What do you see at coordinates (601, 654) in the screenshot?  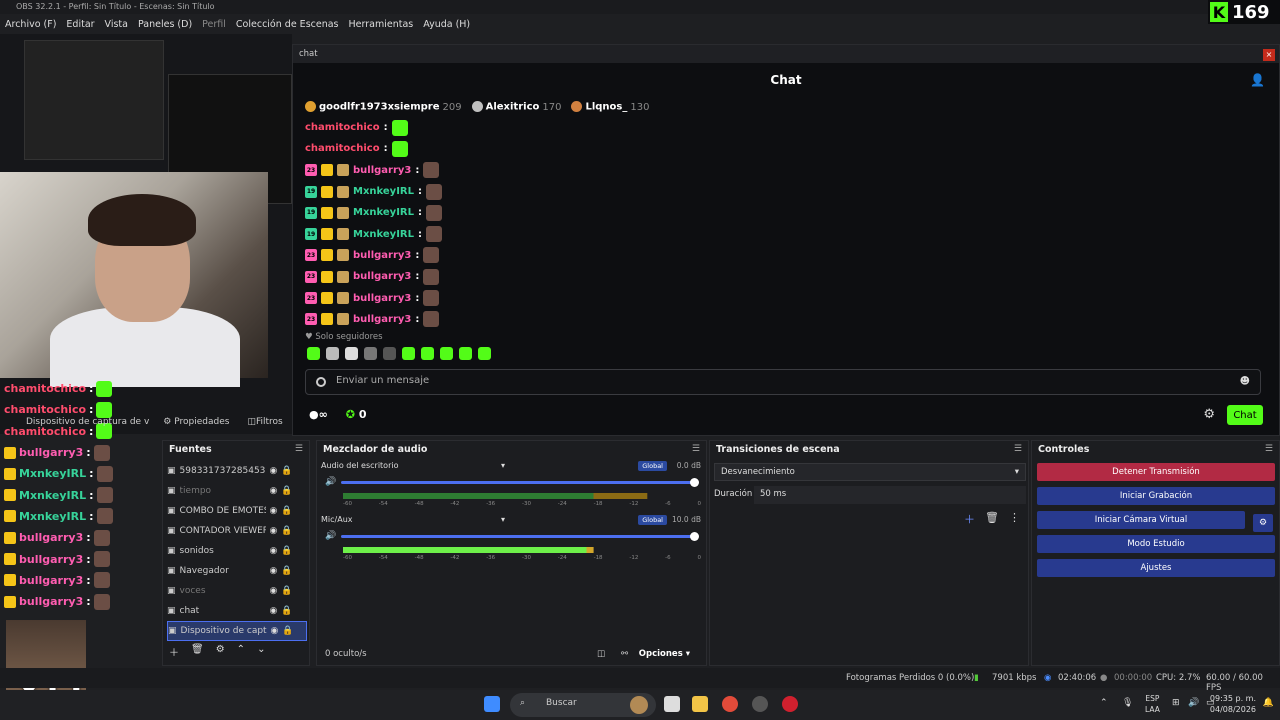 I see `layout-icon: ◫` at bounding box center [601, 654].